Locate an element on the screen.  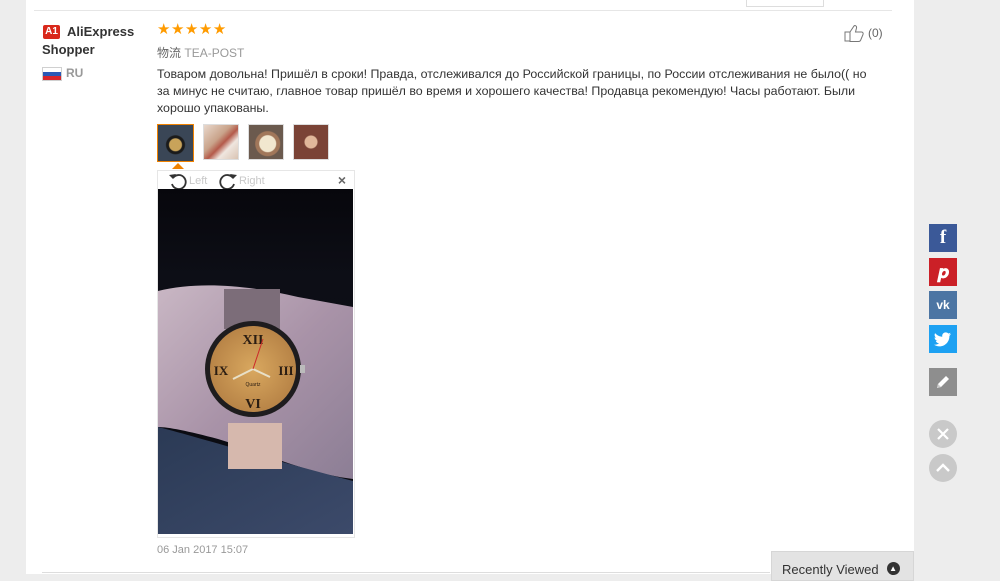
vk-icon: vk is located at coordinates (943, 305).